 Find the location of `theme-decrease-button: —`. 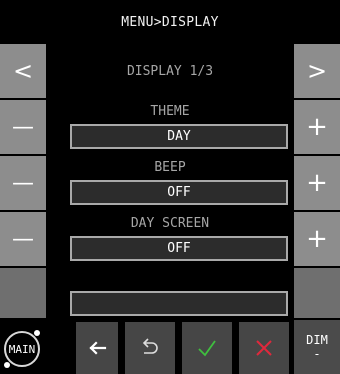

theme-decrease-button: — is located at coordinates (23, 127).